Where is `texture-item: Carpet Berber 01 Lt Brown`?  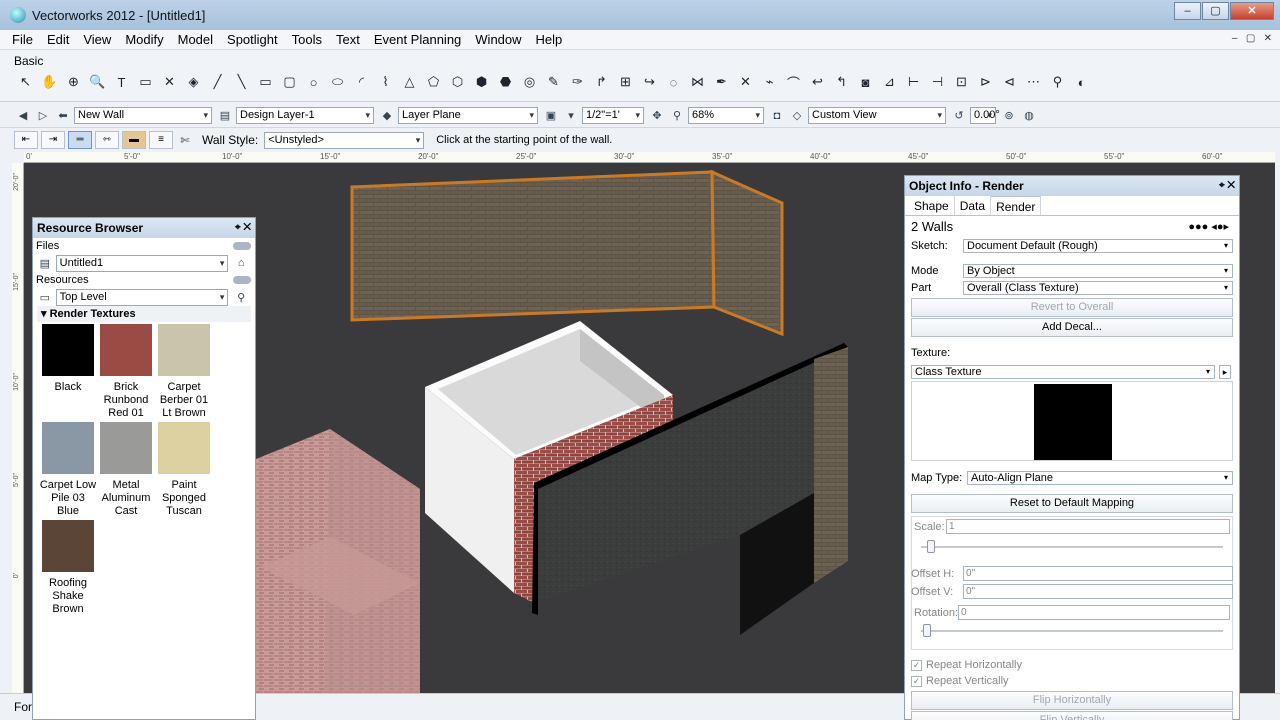
texture-item: Carpet Berber 01 Lt Brown is located at coordinates (184, 372).